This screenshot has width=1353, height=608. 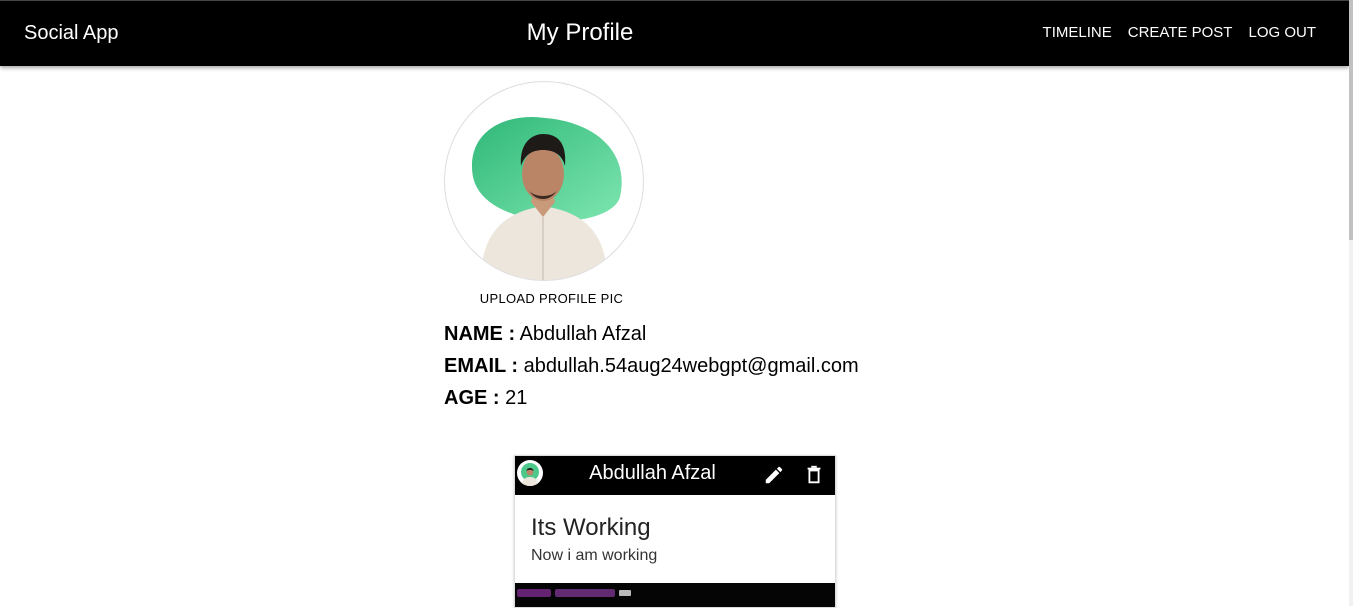 What do you see at coordinates (480, 334) in the screenshot?
I see `name-label: NAME :` at bounding box center [480, 334].